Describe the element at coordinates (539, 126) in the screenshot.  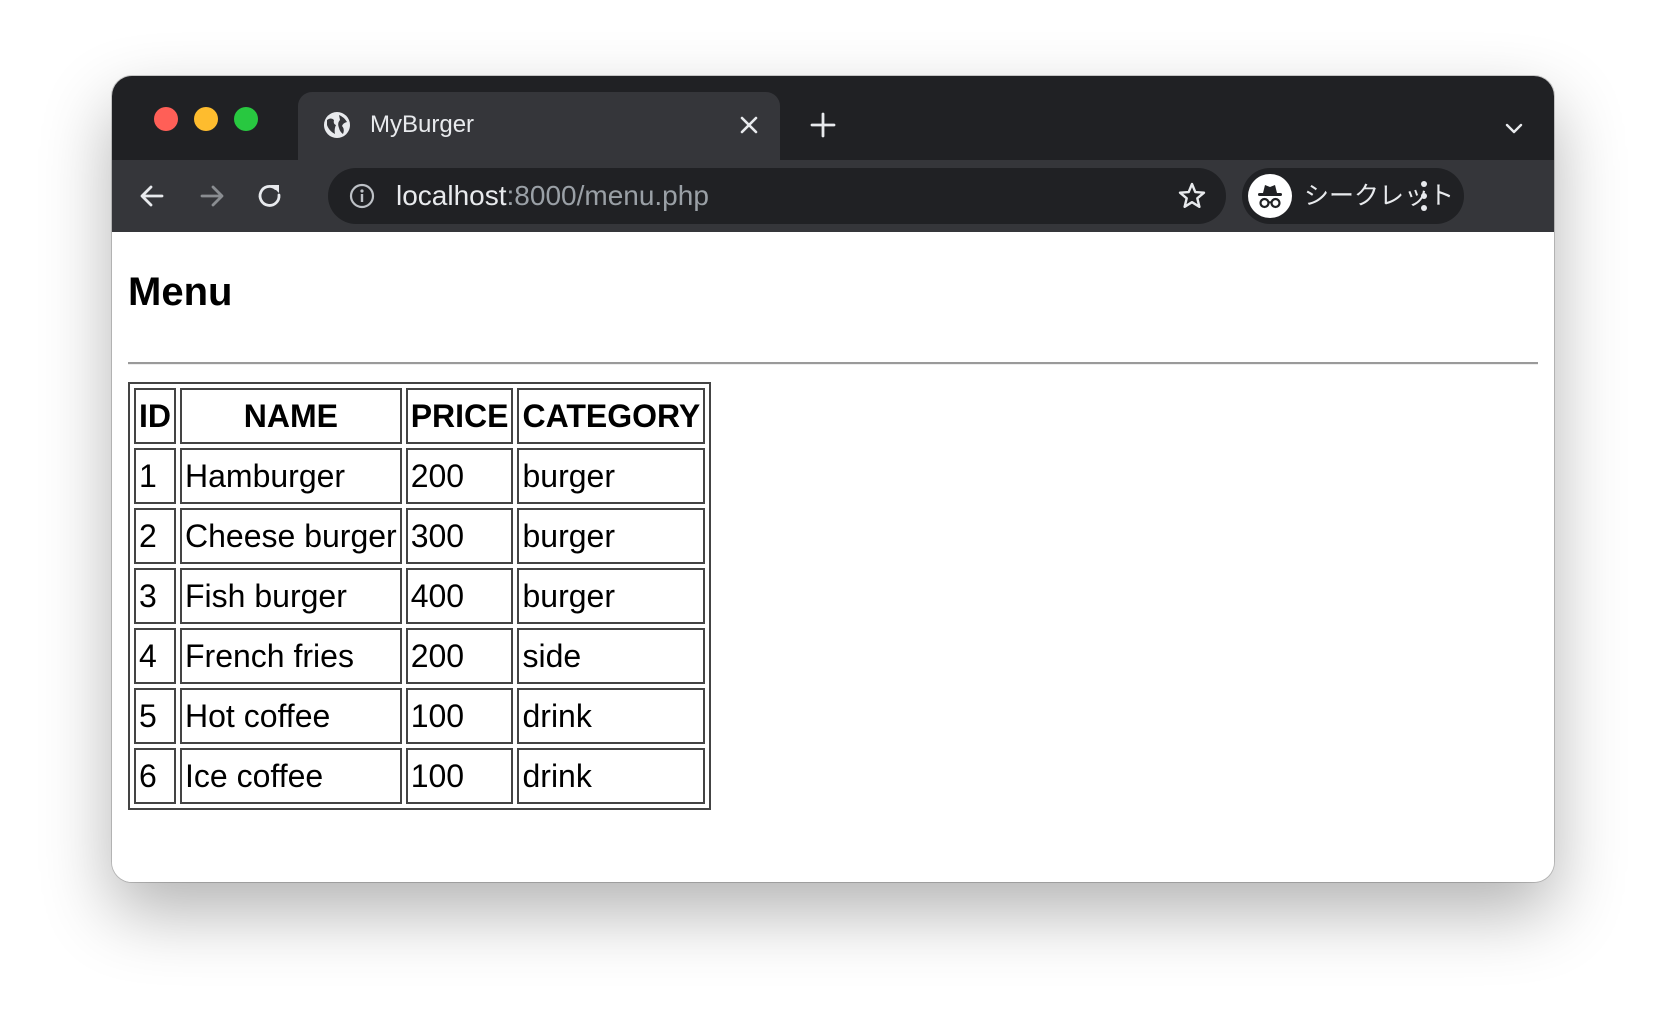
I see `tab-myburger: MyBurger` at that location.